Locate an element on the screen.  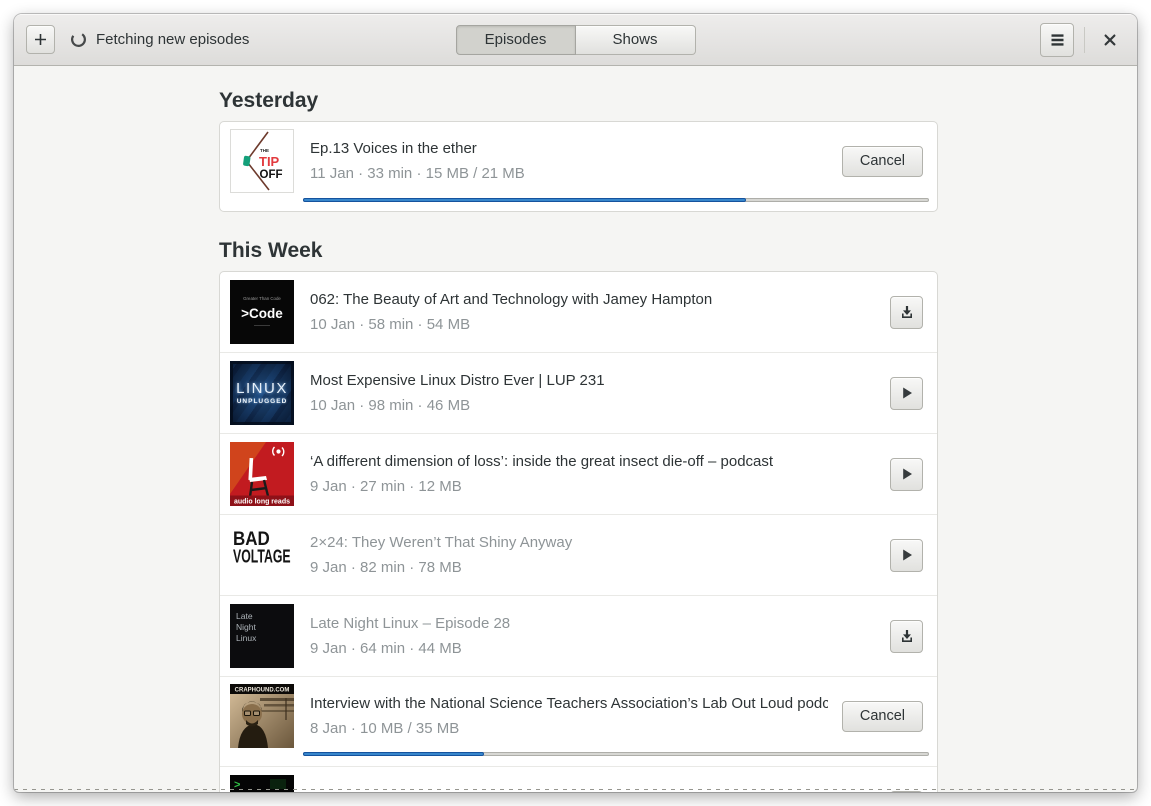
artwork-text: OFF is located at coordinates (271, 175).